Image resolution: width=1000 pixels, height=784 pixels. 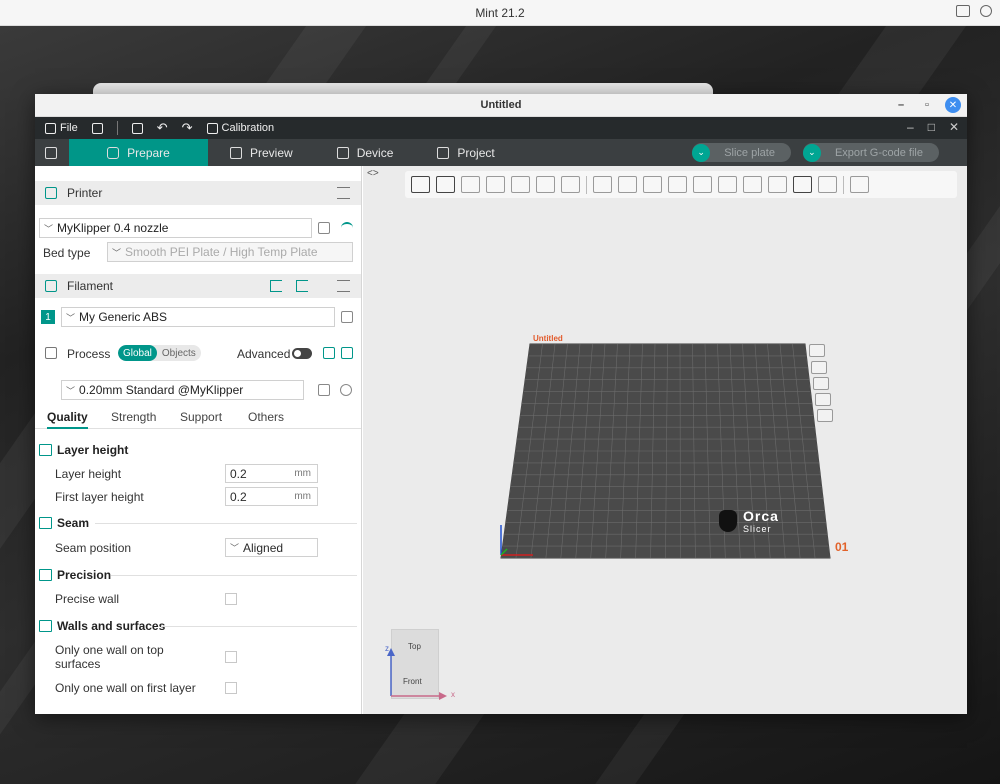 I want to click on precise-wall-checkbox, so click(x=231, y=599).